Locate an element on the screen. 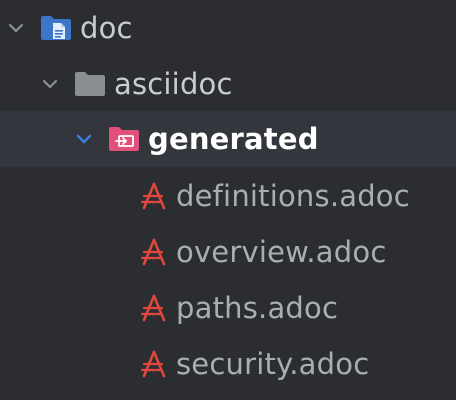 This screenshot has height=400, width=456. tree-file-paths: paths.adoc is located at coordinates (228, 308).